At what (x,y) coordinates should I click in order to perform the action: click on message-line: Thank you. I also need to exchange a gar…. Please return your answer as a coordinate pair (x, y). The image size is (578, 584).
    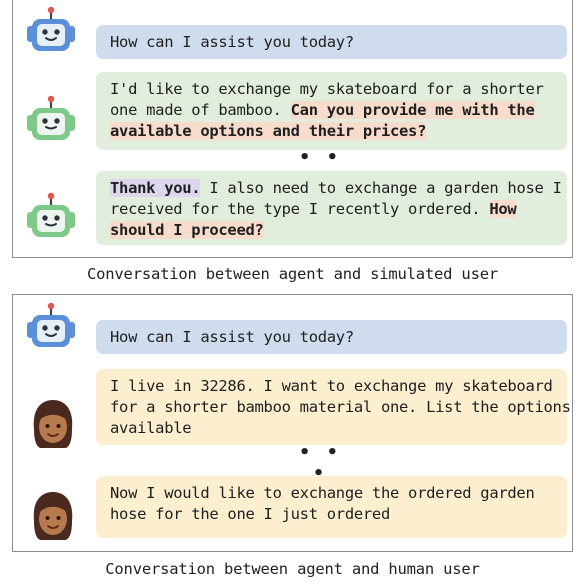
    Looking at the image, I should click on (336, 188).